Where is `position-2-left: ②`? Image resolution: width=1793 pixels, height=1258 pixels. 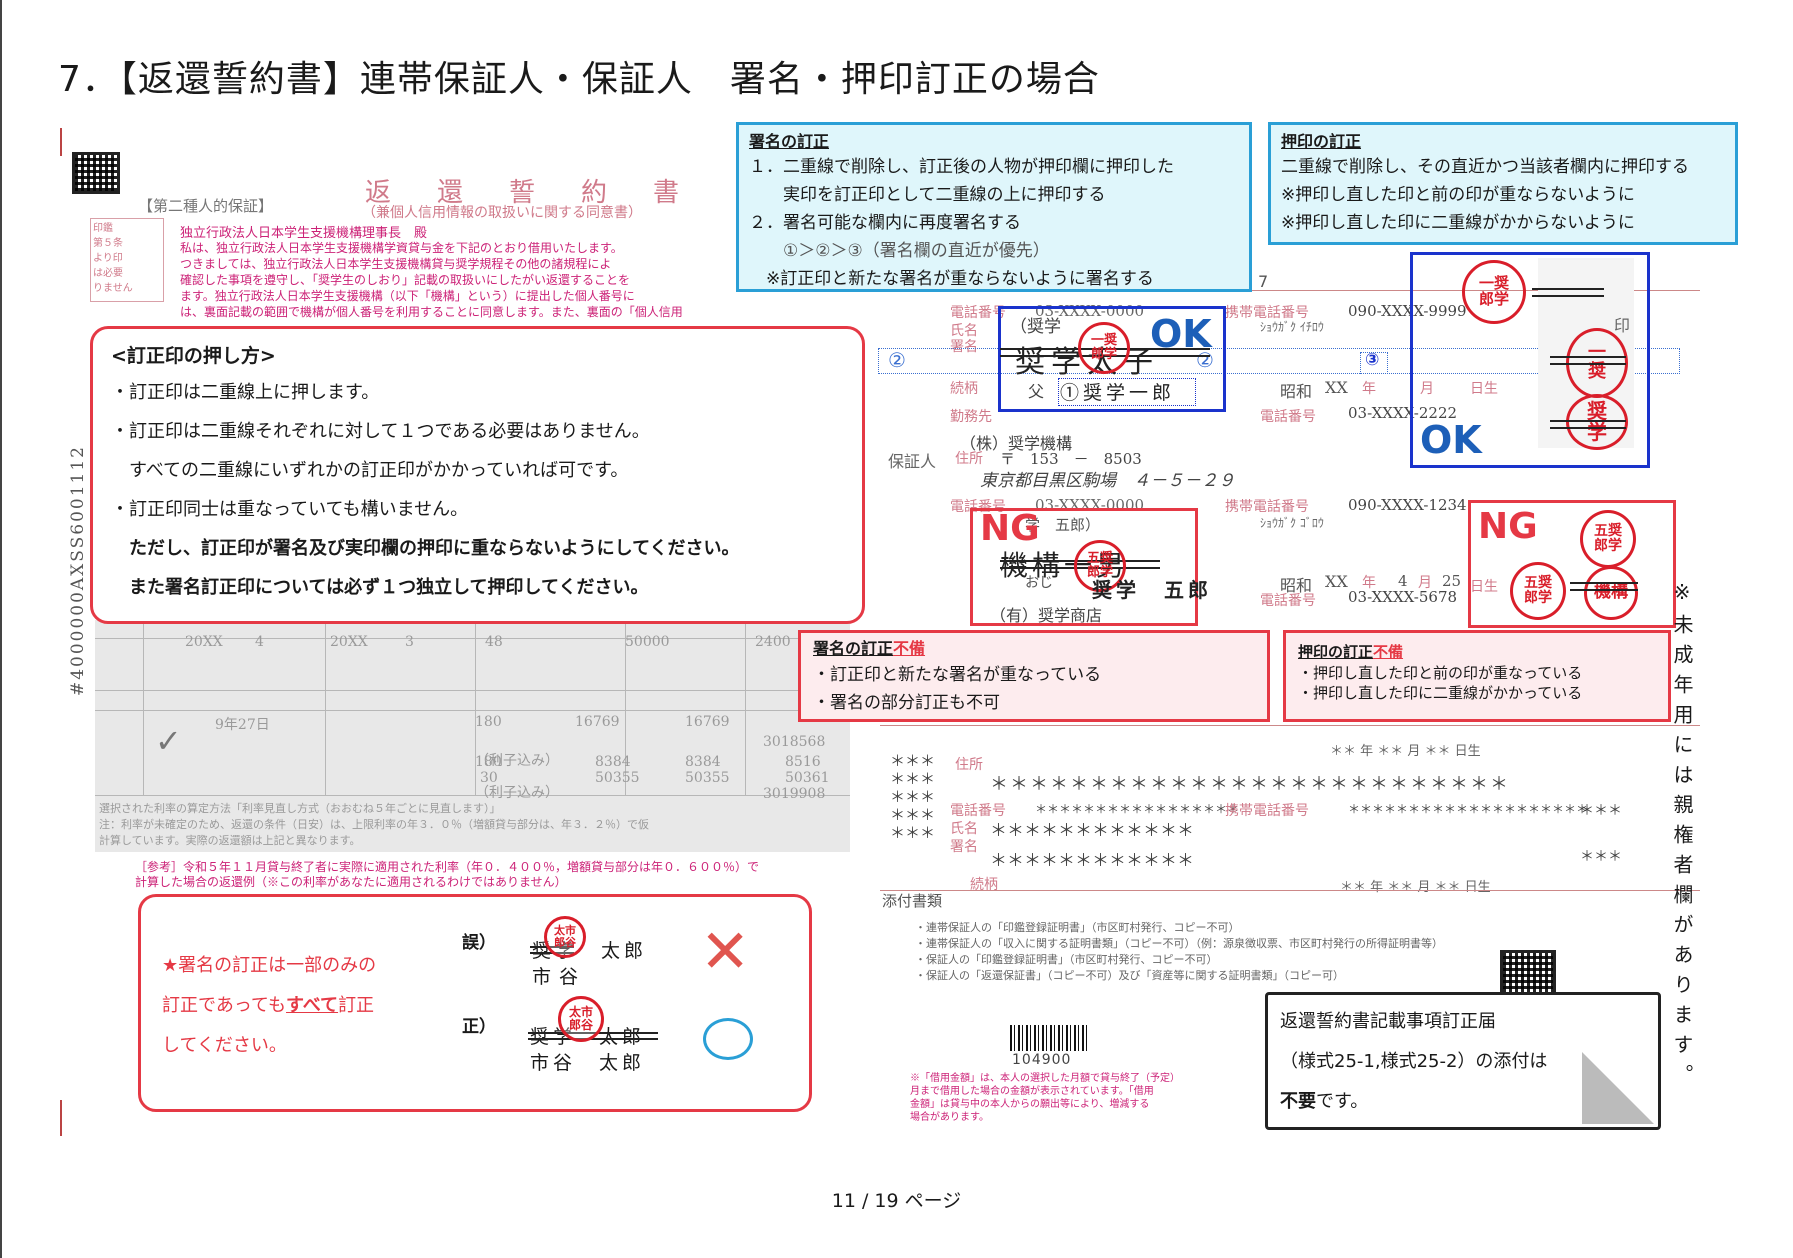
position-2-left: ② is located at coordinates (897, 360).